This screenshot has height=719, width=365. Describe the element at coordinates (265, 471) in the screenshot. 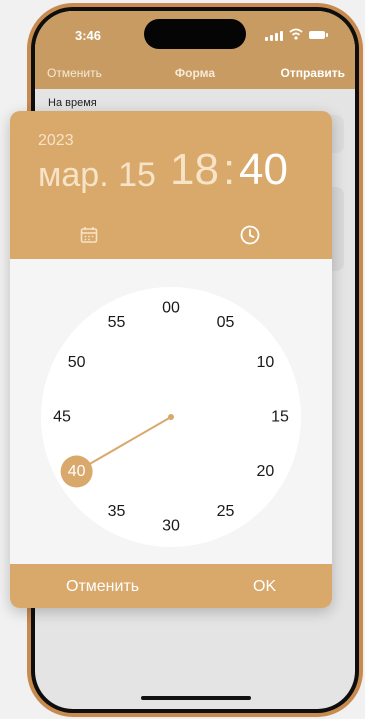

I see `clock-label-20: 20` at that location.